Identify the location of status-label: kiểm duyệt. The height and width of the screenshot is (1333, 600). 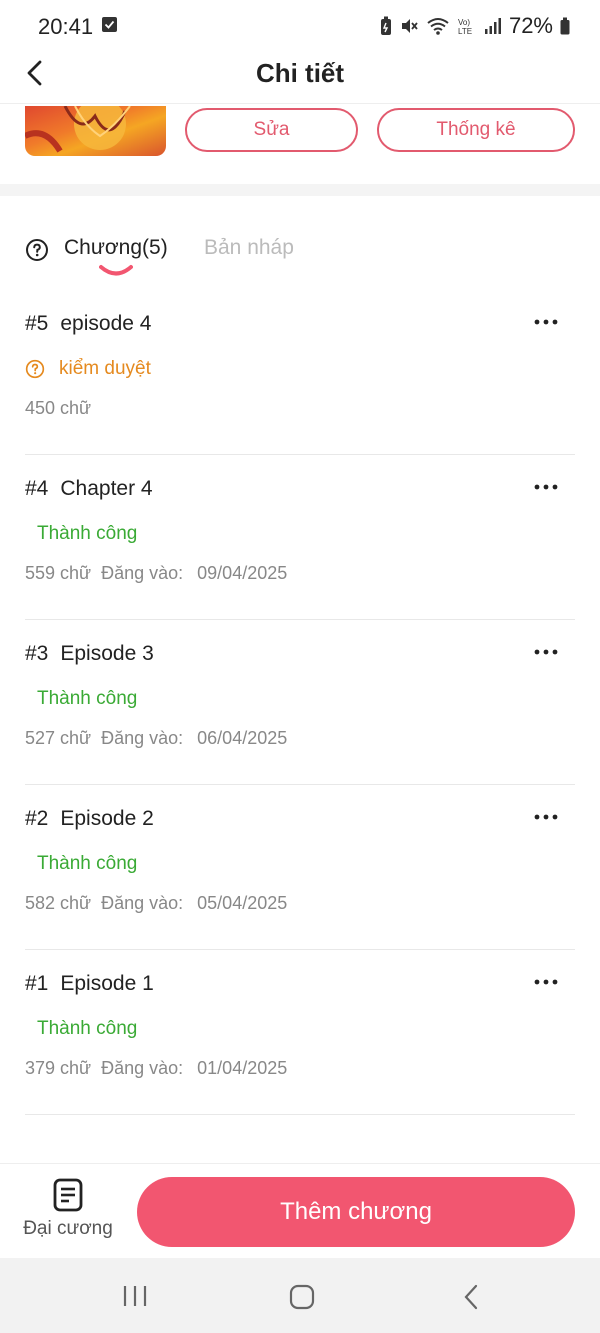
(105, 368).